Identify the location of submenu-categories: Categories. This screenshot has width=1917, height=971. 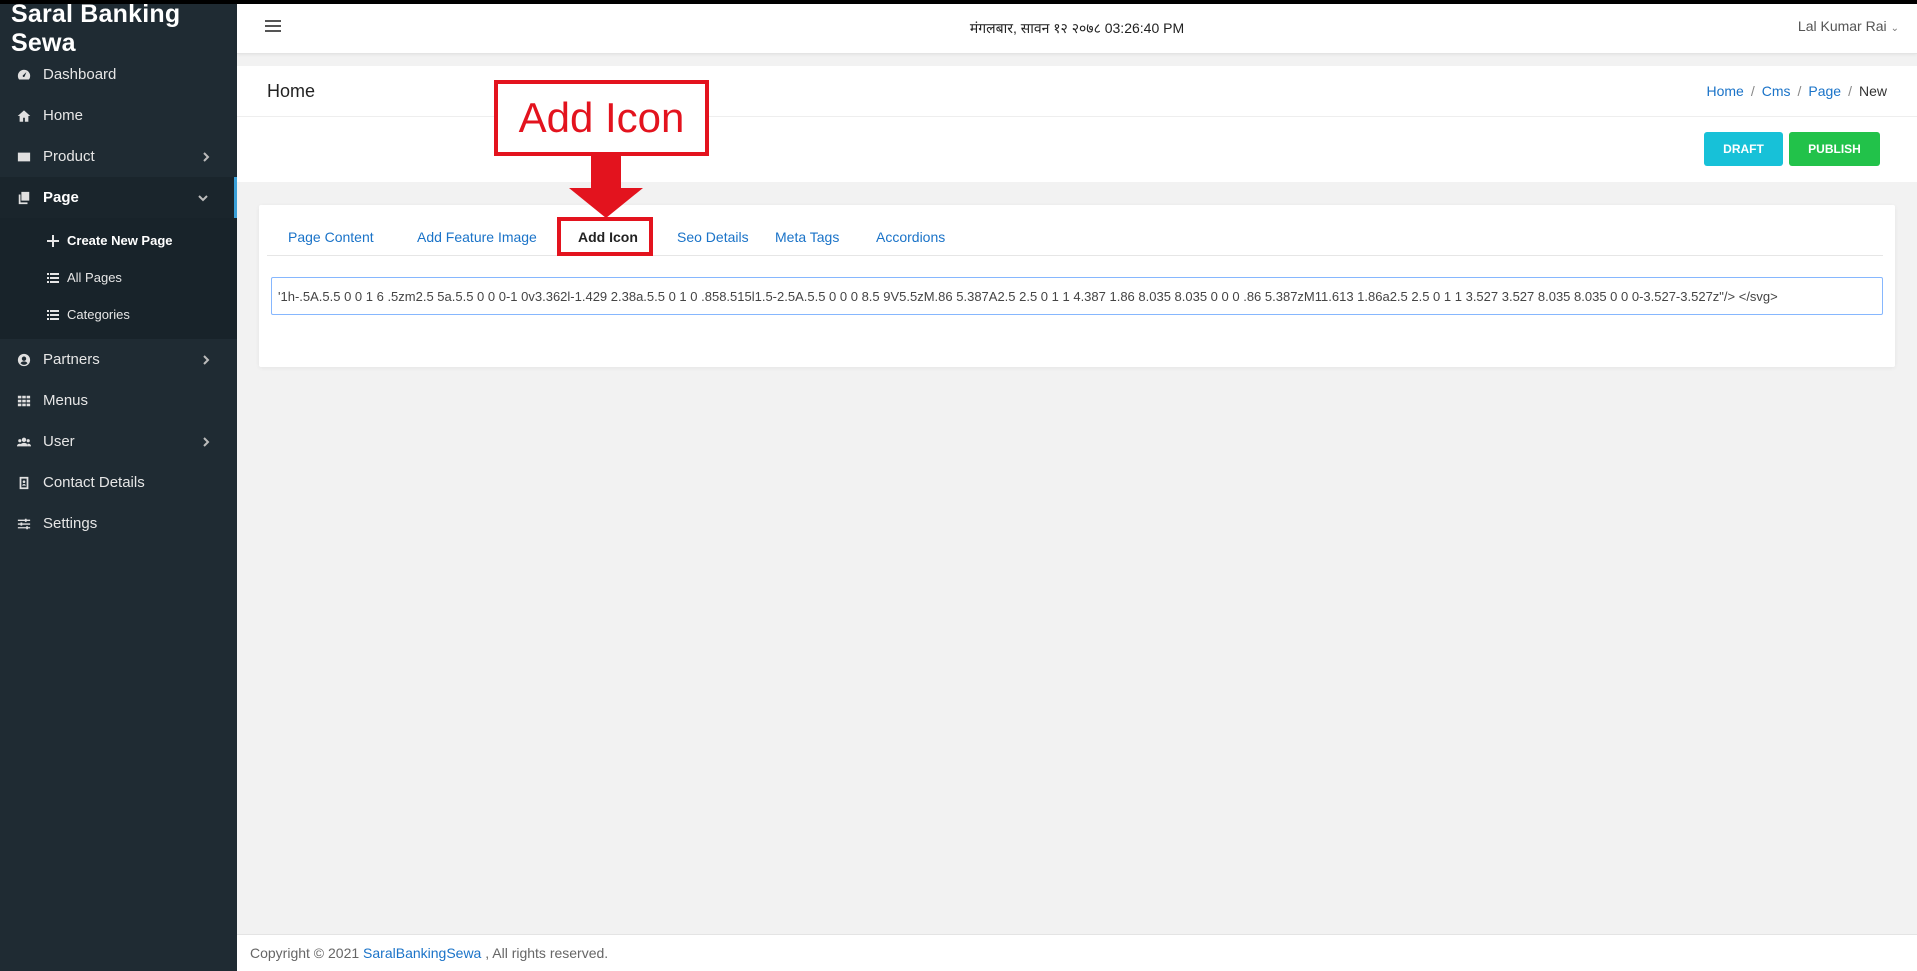
(118, 314).